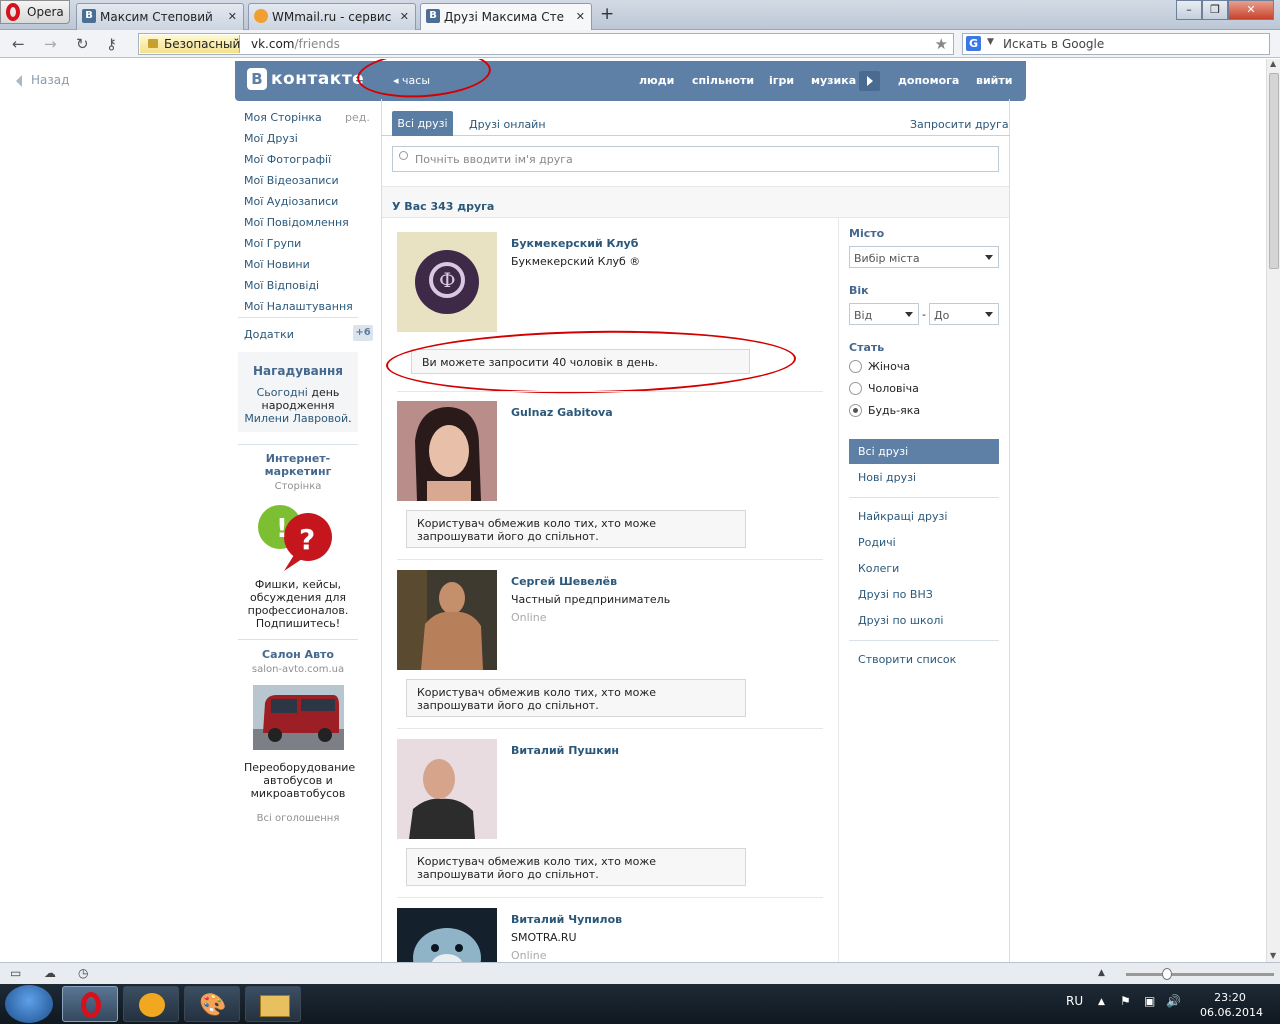 This screenshot has width=1280, height=1024. Describe the element at coordinates (566, 919) in the screenshot. I see `friend-name: Виталий Чупилов` at that location.